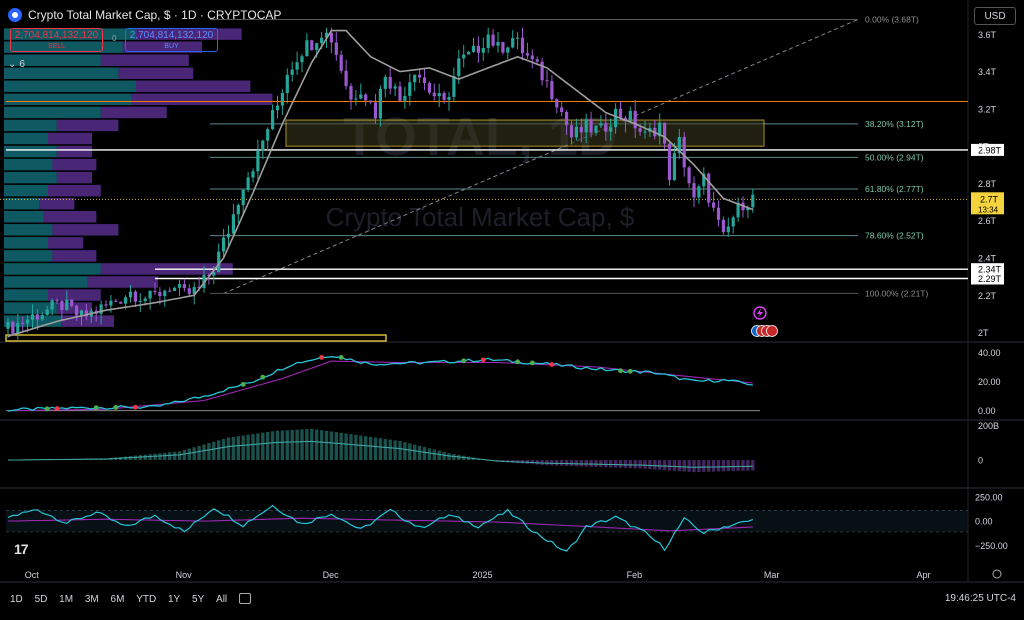 The height and width of the screenshot is (620, 1024). Describe the element at coordinates (118, 599) in the screenshot. I see `timeframe-6m: 6M` at that location.